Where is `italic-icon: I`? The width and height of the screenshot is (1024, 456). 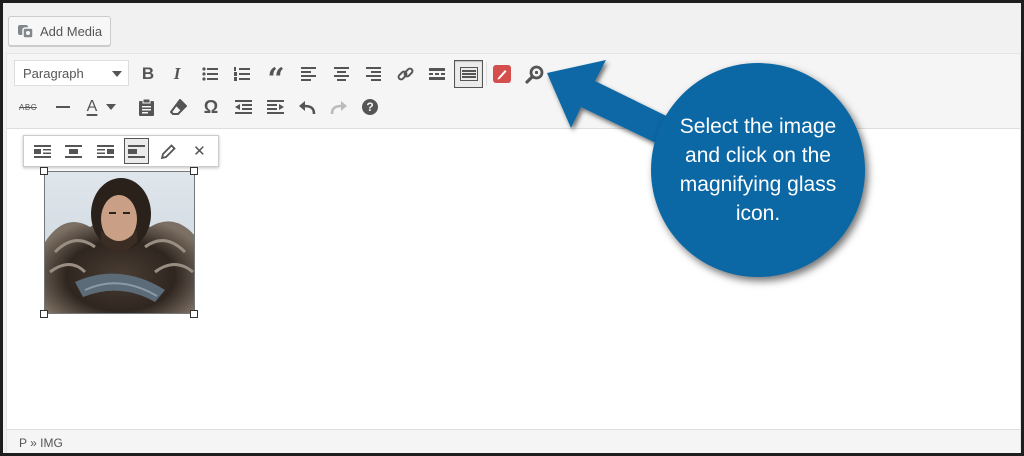
italic-icon: I is located at coordinates (177, 73).